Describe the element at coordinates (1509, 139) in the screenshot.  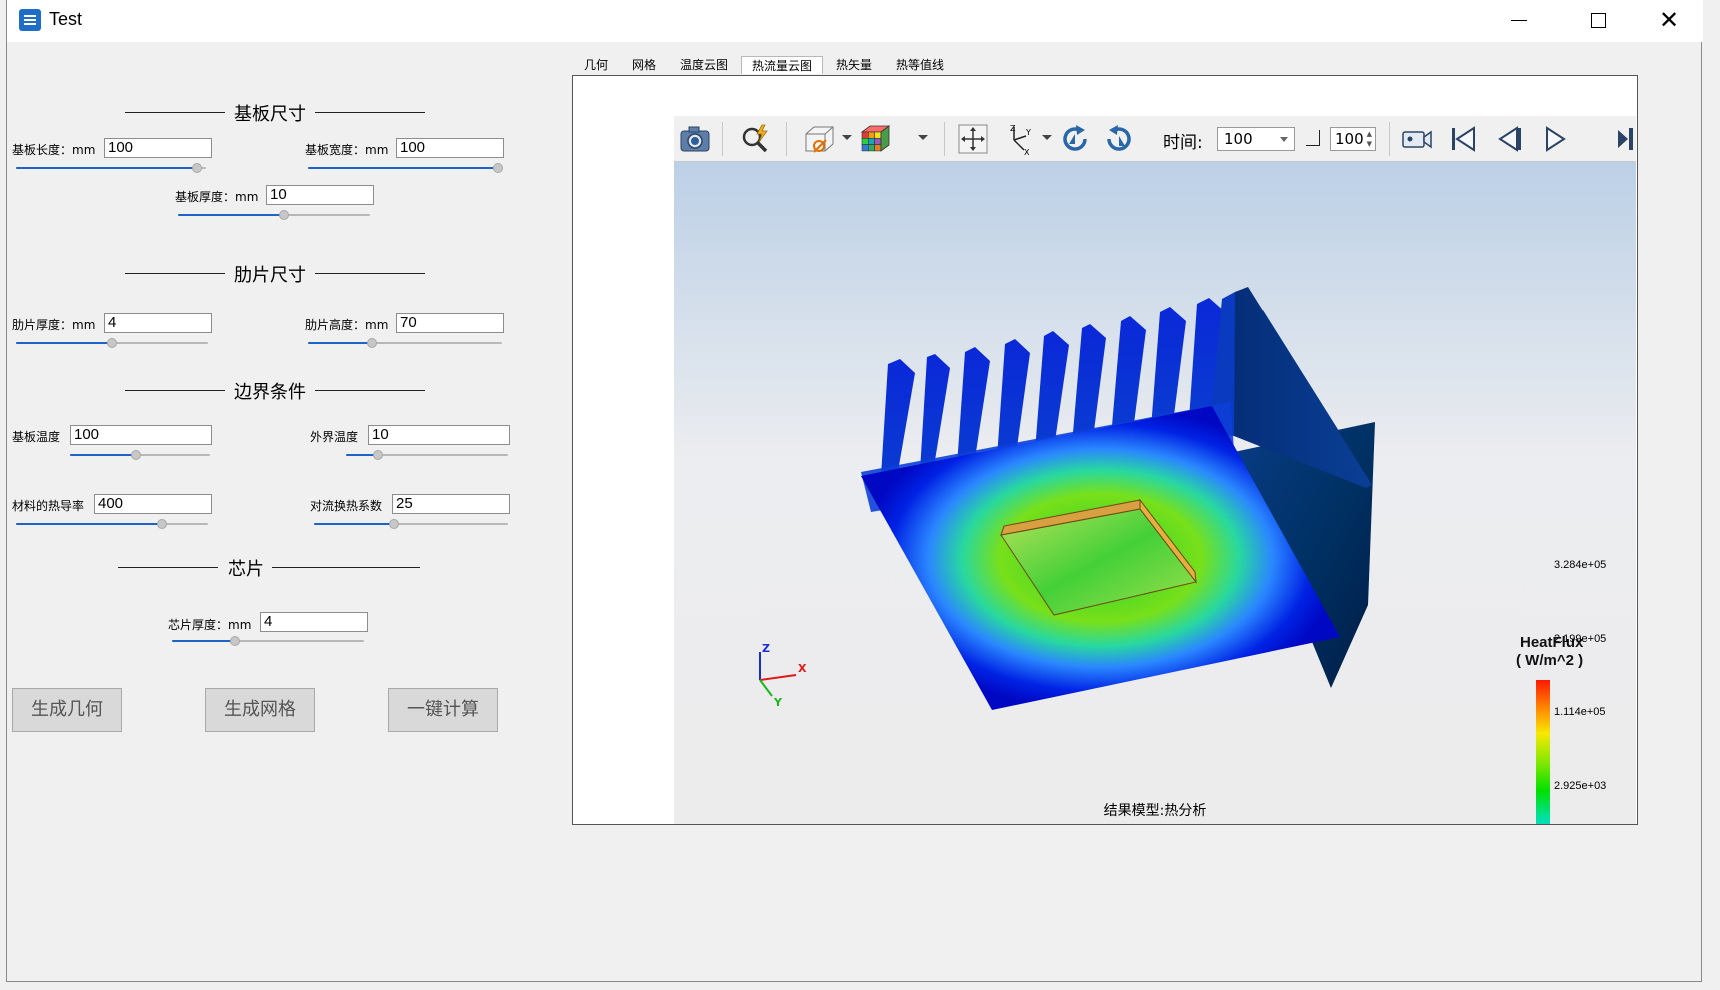
I see `prev-frame-icon` at that location.